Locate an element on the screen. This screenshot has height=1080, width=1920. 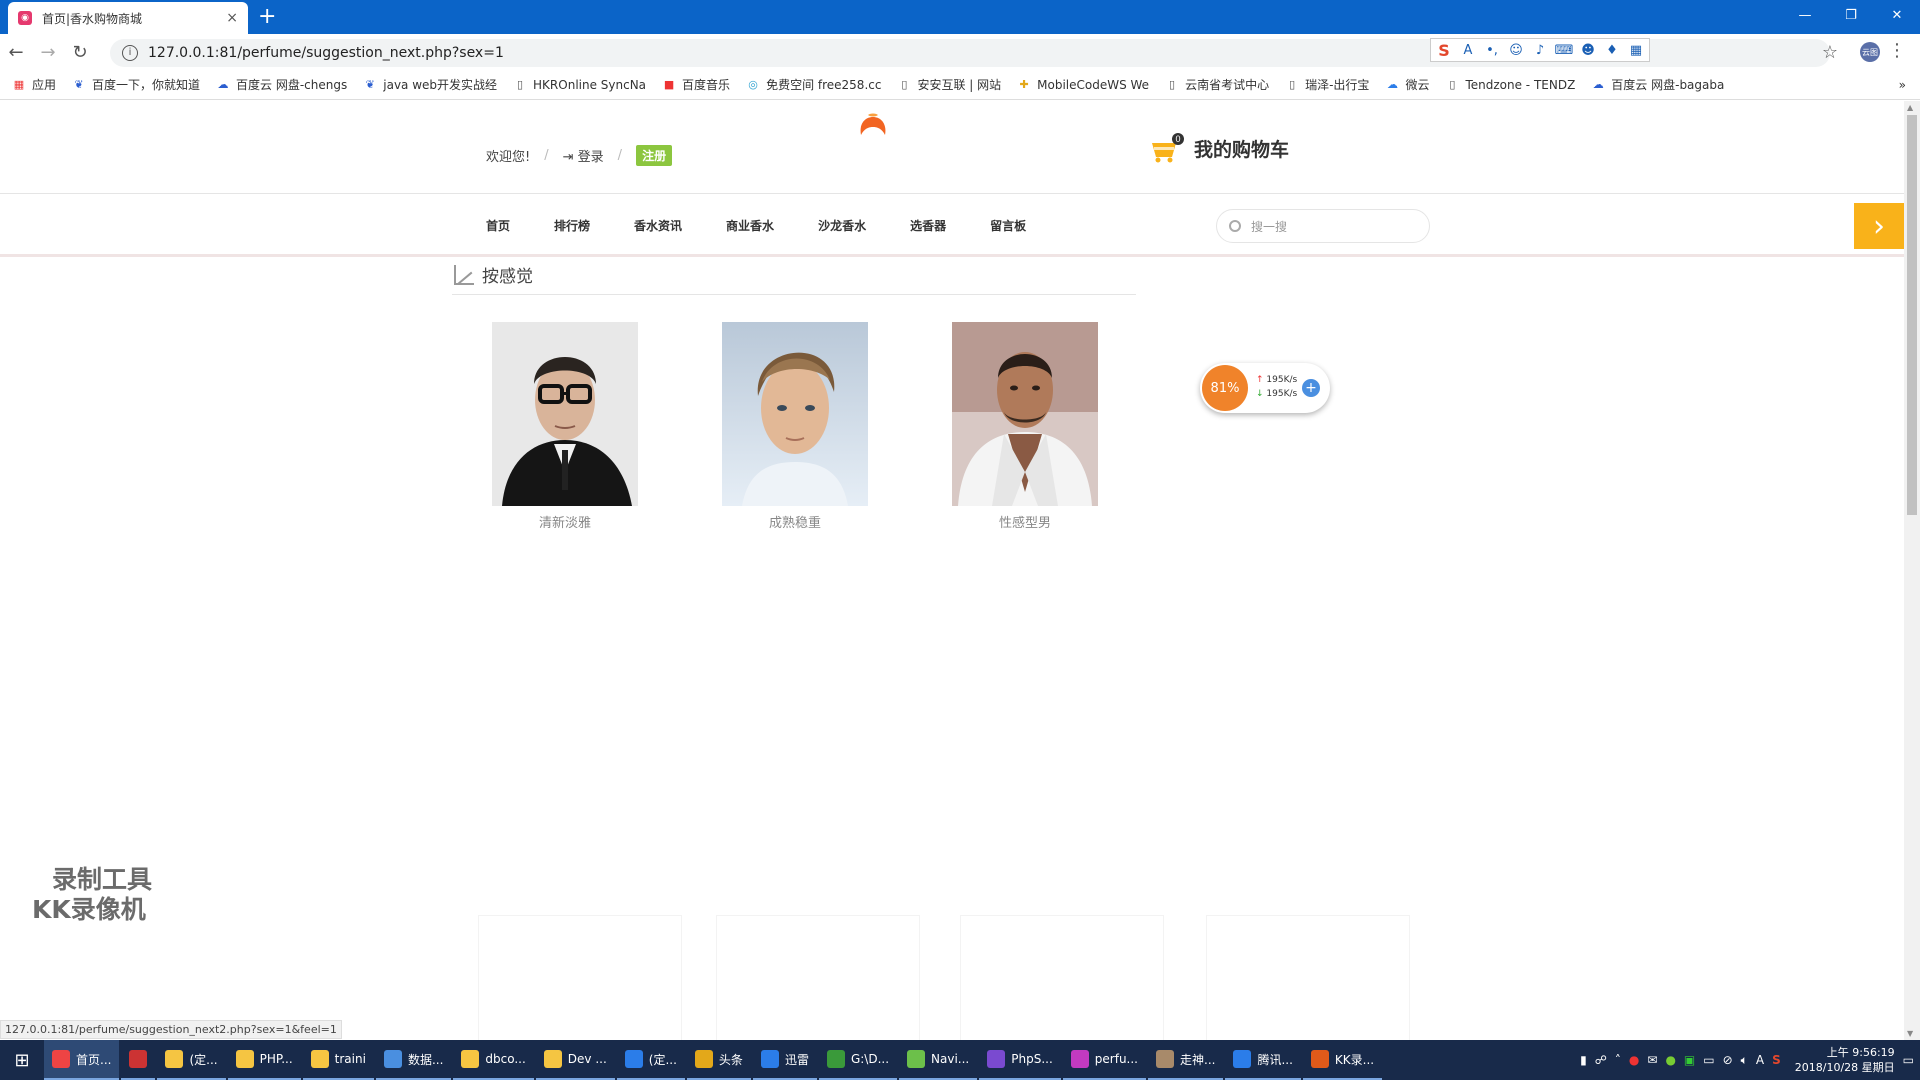
volume-icon: 🔈︎ is located at coordinates (1744, 1060).